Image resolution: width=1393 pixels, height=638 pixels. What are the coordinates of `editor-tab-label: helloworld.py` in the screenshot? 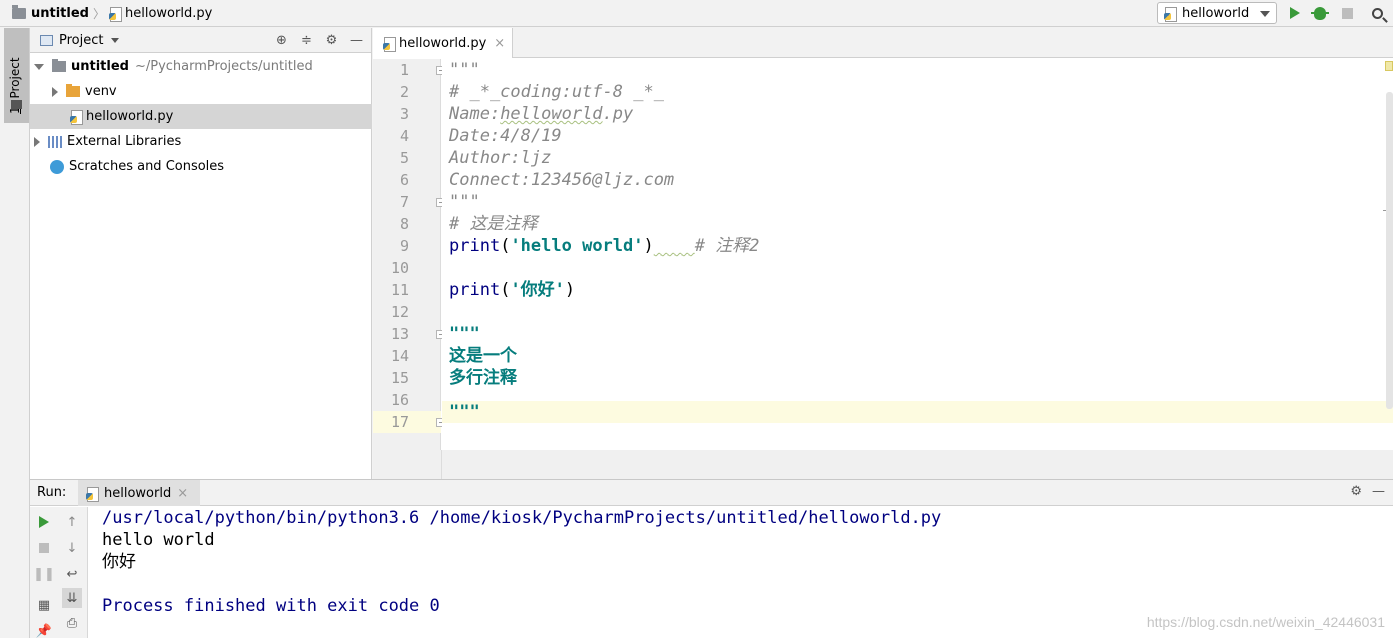 It's located at (443, 43).